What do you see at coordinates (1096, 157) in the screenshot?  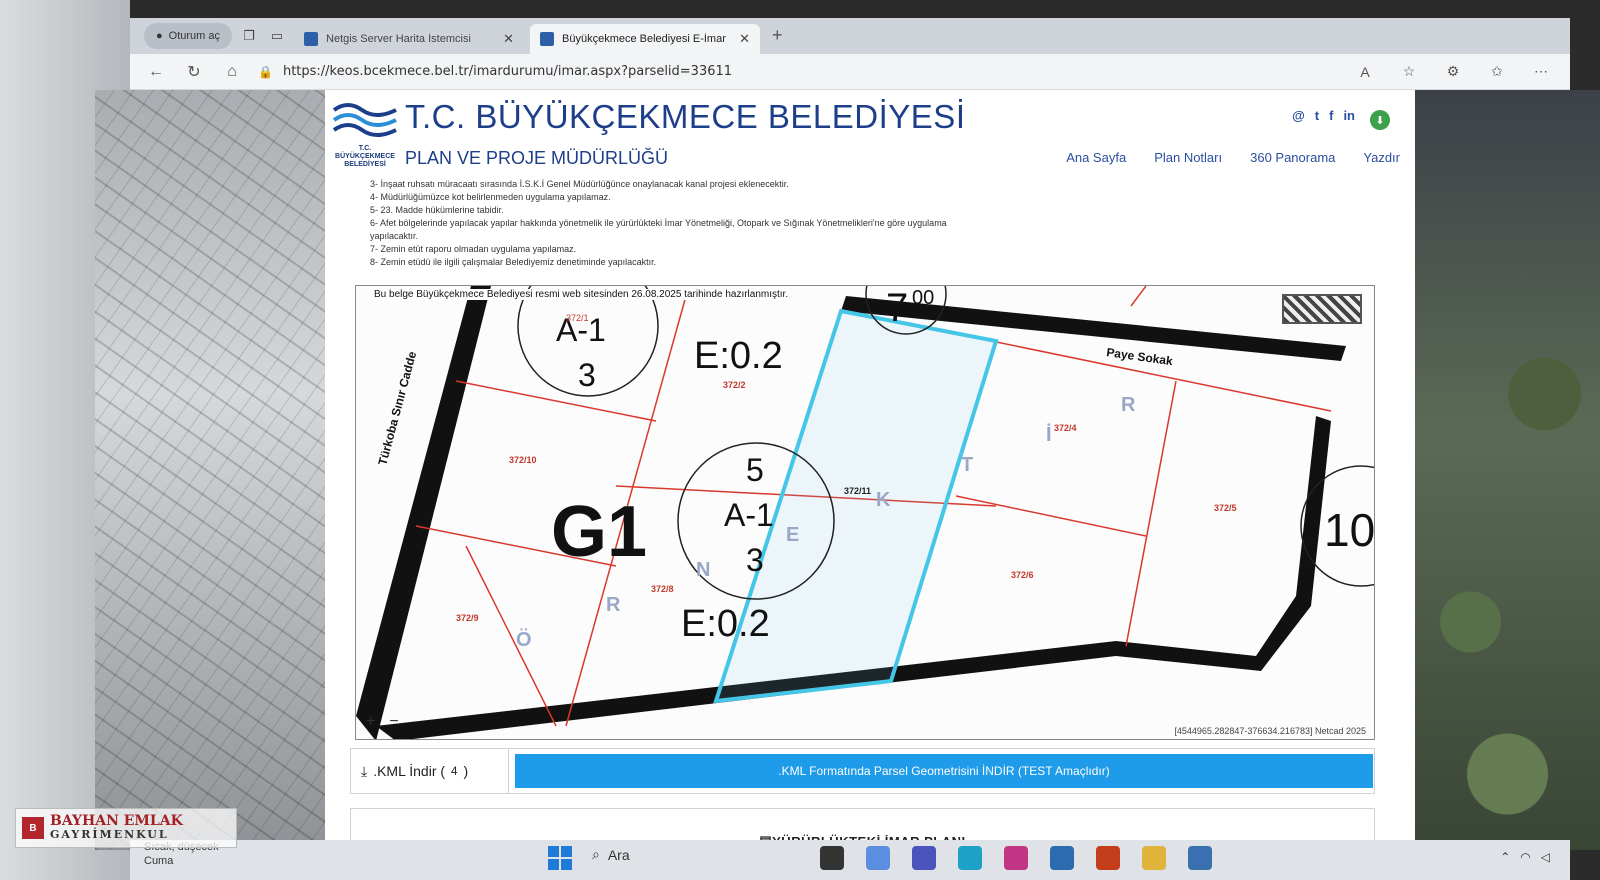 I see `nav-home: Ana Sayfa` at bounding box center [1096, 157].